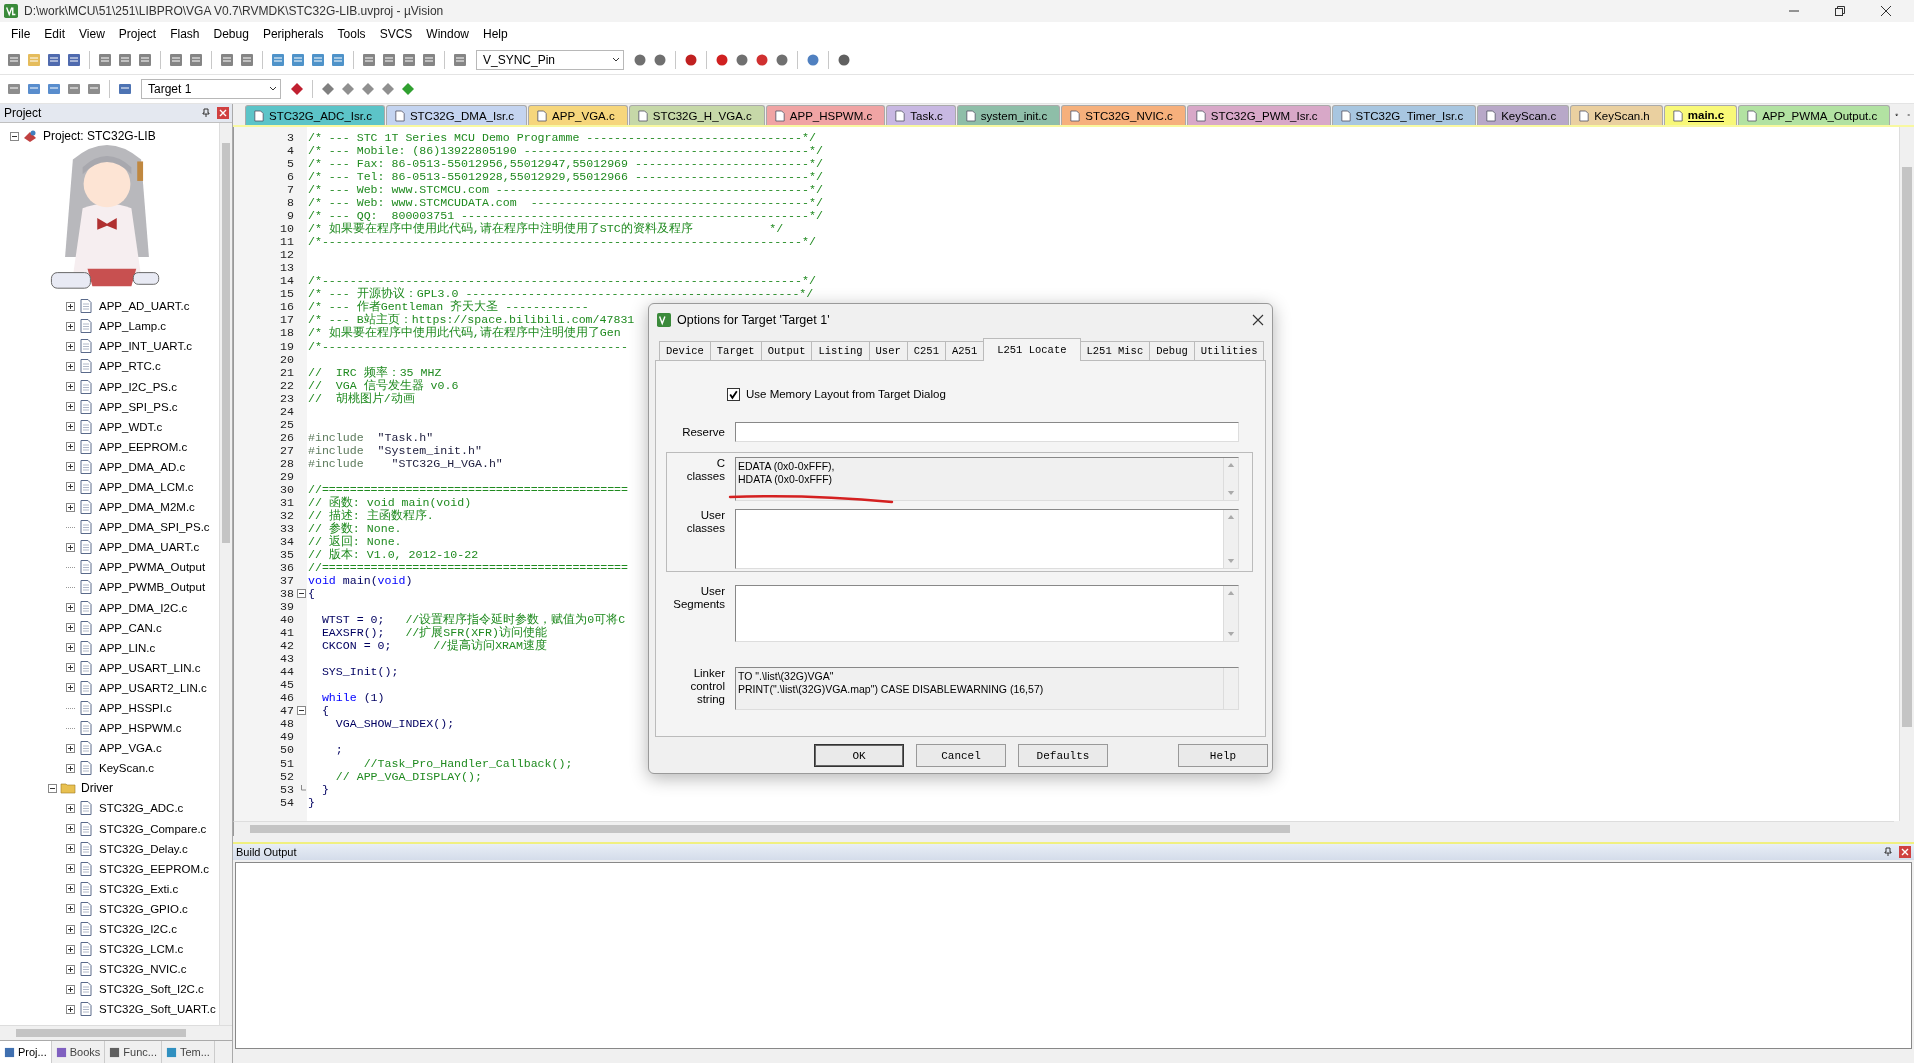 This screenshot has width=1914, height=1063. Describe the element at coordinates (129, 627) in the screenshot. I see `tree-item: APP_CAN.c` at that location.